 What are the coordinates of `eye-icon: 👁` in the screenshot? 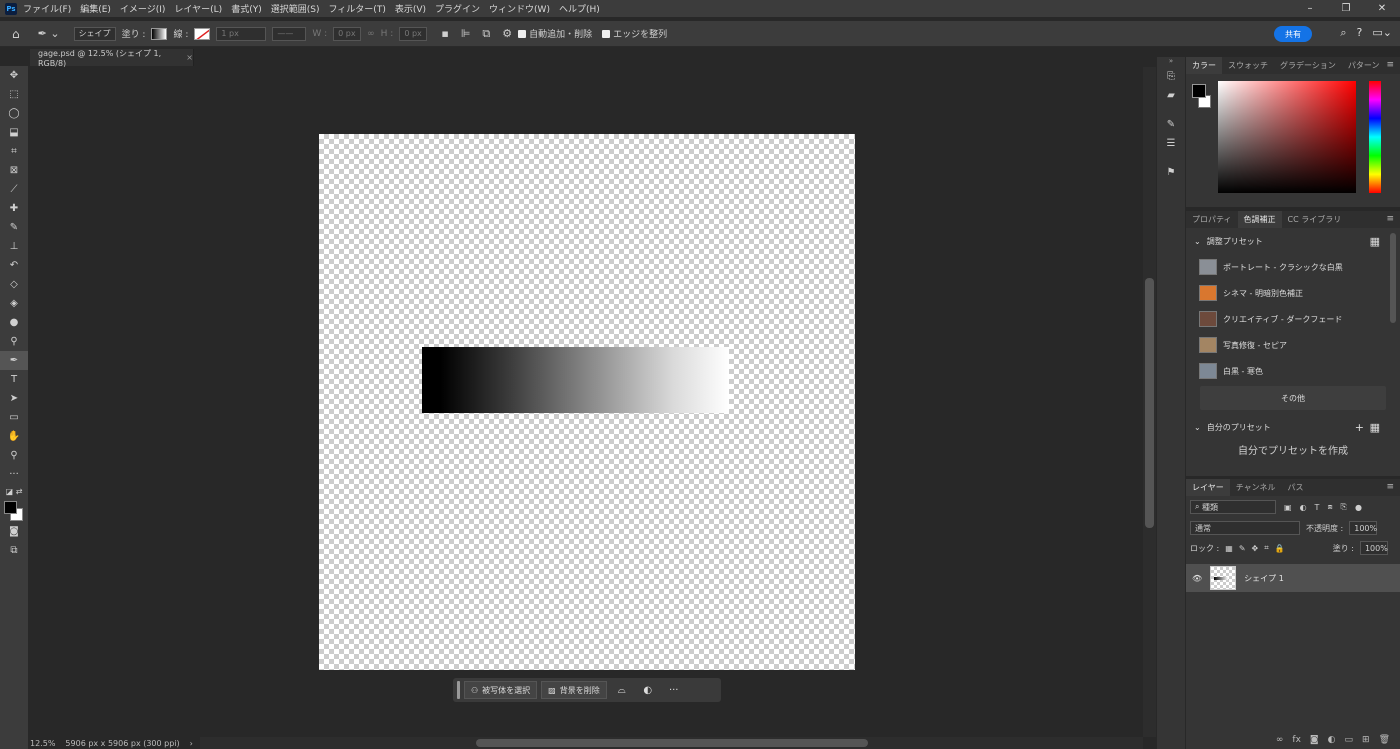 It's located at (1197, 578).